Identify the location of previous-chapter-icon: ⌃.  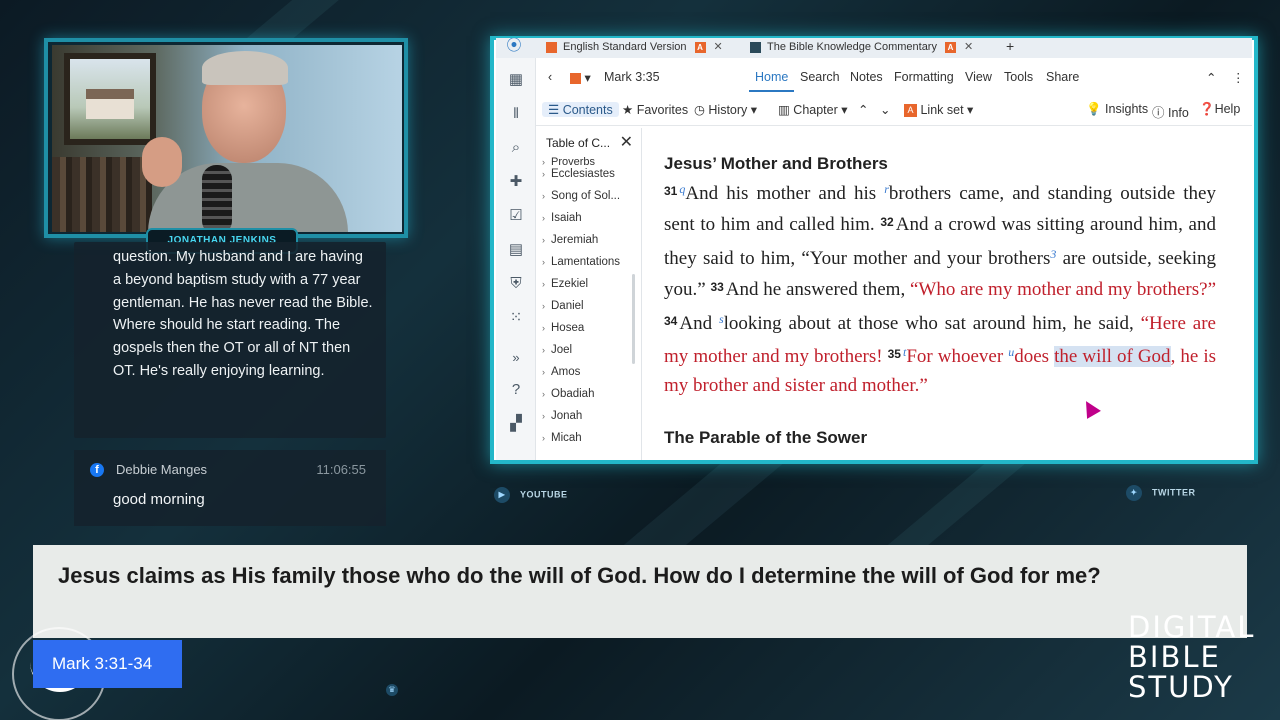
(863, 109).